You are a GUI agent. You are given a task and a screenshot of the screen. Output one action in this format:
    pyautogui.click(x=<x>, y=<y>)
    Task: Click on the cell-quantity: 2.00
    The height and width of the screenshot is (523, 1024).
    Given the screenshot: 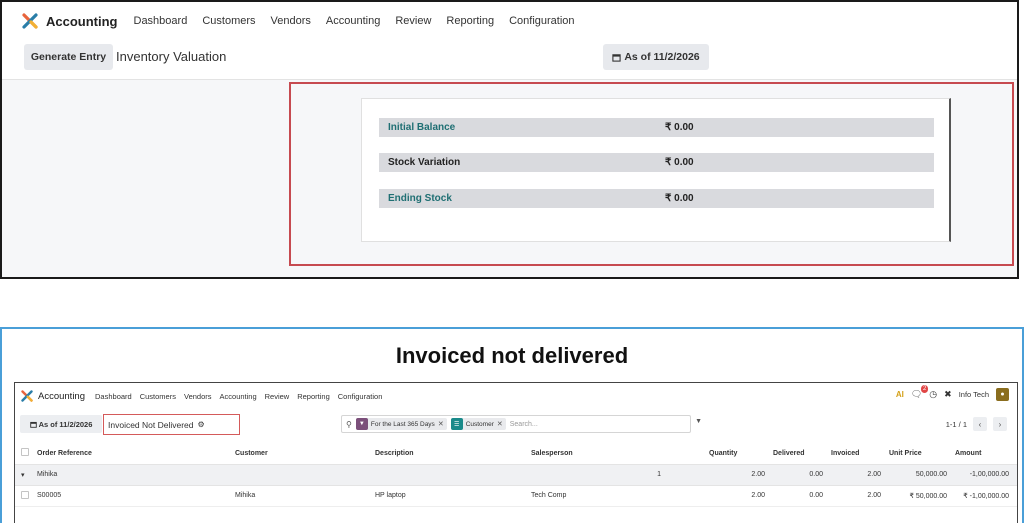 What is the action you would take?
    pyautogui.click(x=741, y=496)
    